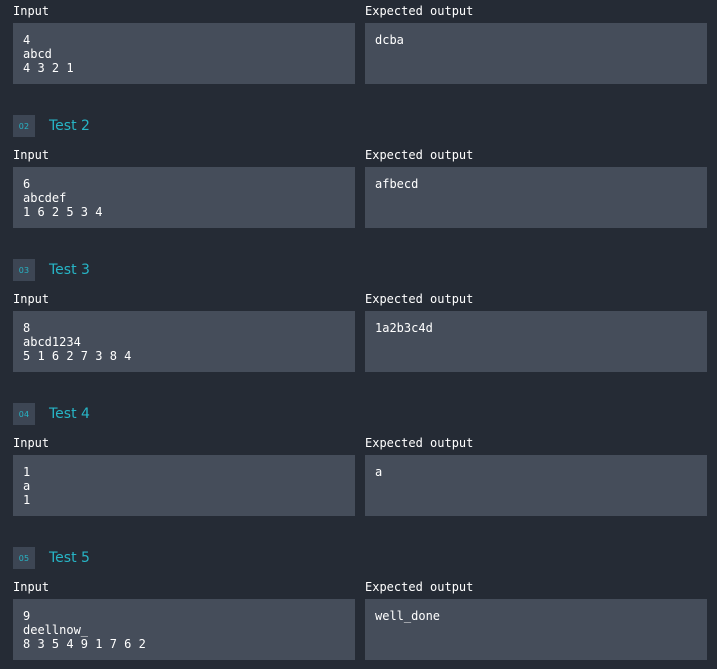 This screenshot has width=717, height=669. I want to click on test-title: Test 5, so click(69, 558).